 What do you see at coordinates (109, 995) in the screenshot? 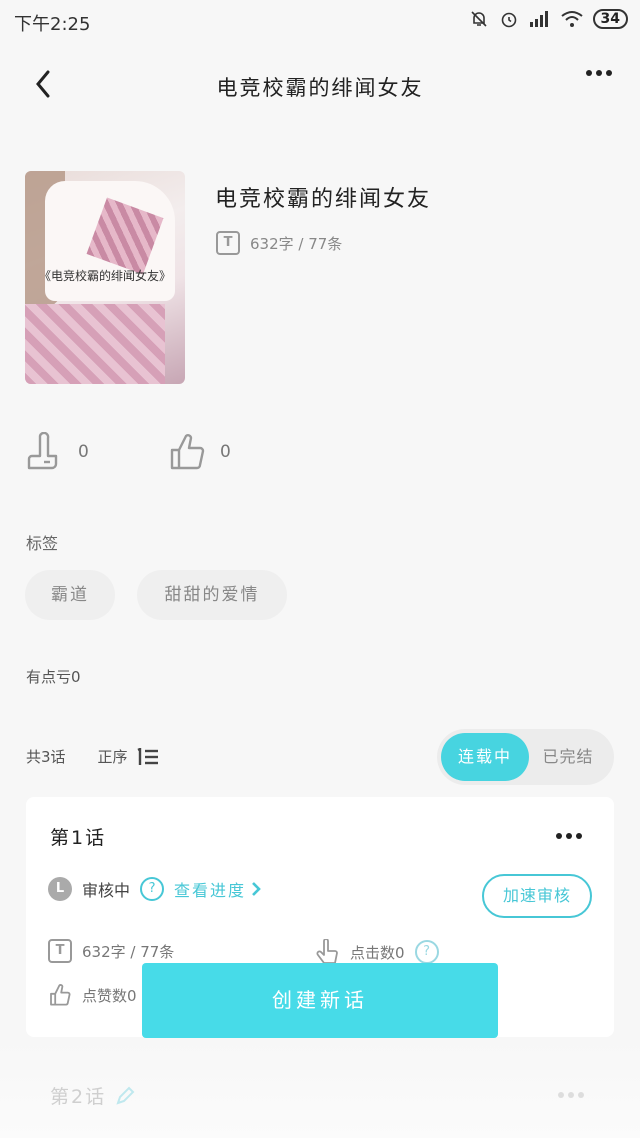
I see `like-count-label: 点赞数0` at bounding box center [109, 995].